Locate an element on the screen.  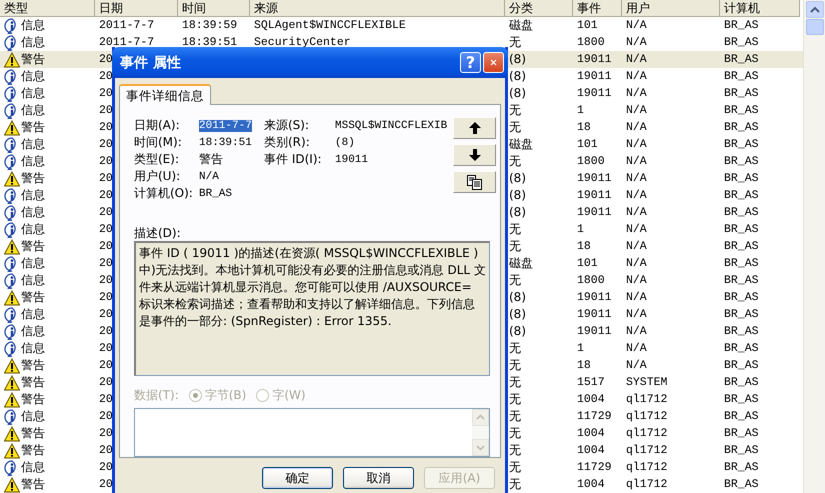
field-value: MSSQL$WINCCFLEXIB is located at coordinates (391, 126).